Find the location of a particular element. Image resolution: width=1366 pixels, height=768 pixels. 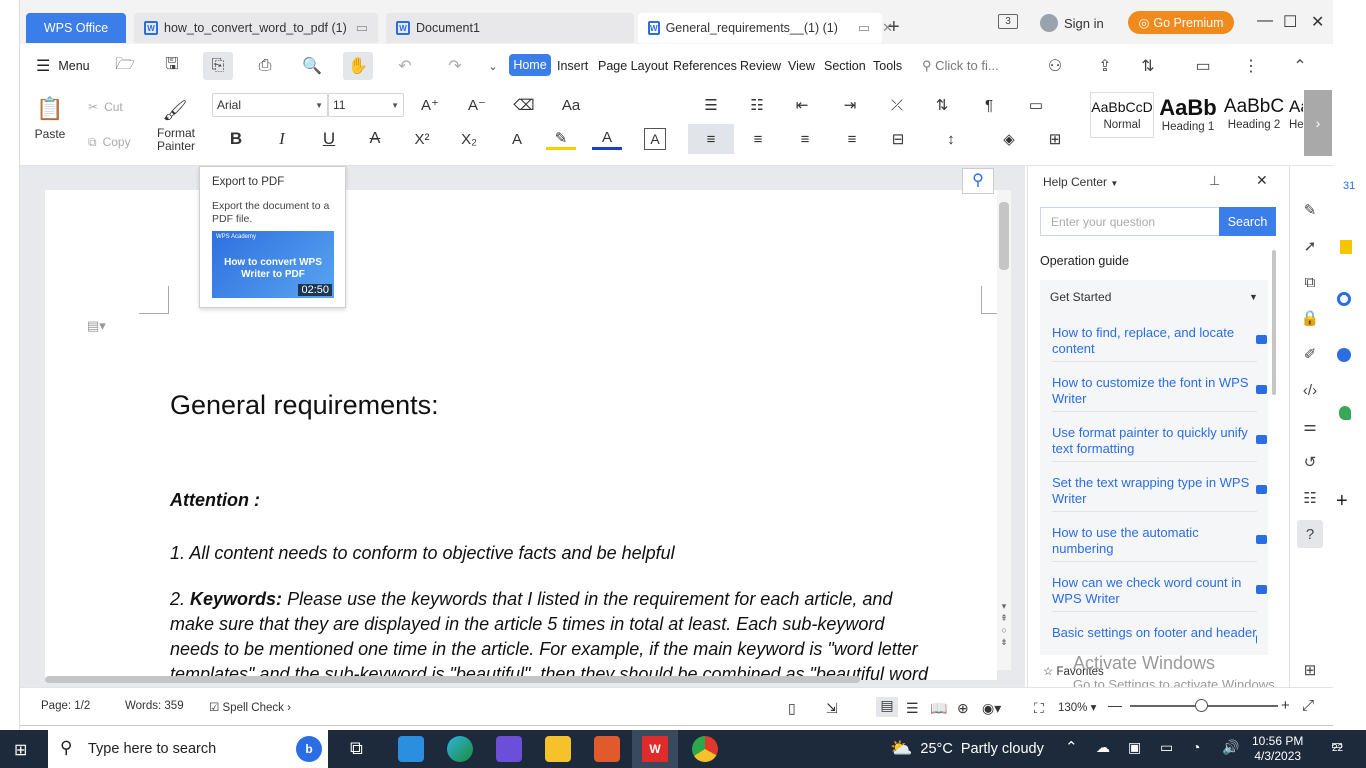

tray-overflow-icon: ⌃ is located at coordinates (1071, 747).